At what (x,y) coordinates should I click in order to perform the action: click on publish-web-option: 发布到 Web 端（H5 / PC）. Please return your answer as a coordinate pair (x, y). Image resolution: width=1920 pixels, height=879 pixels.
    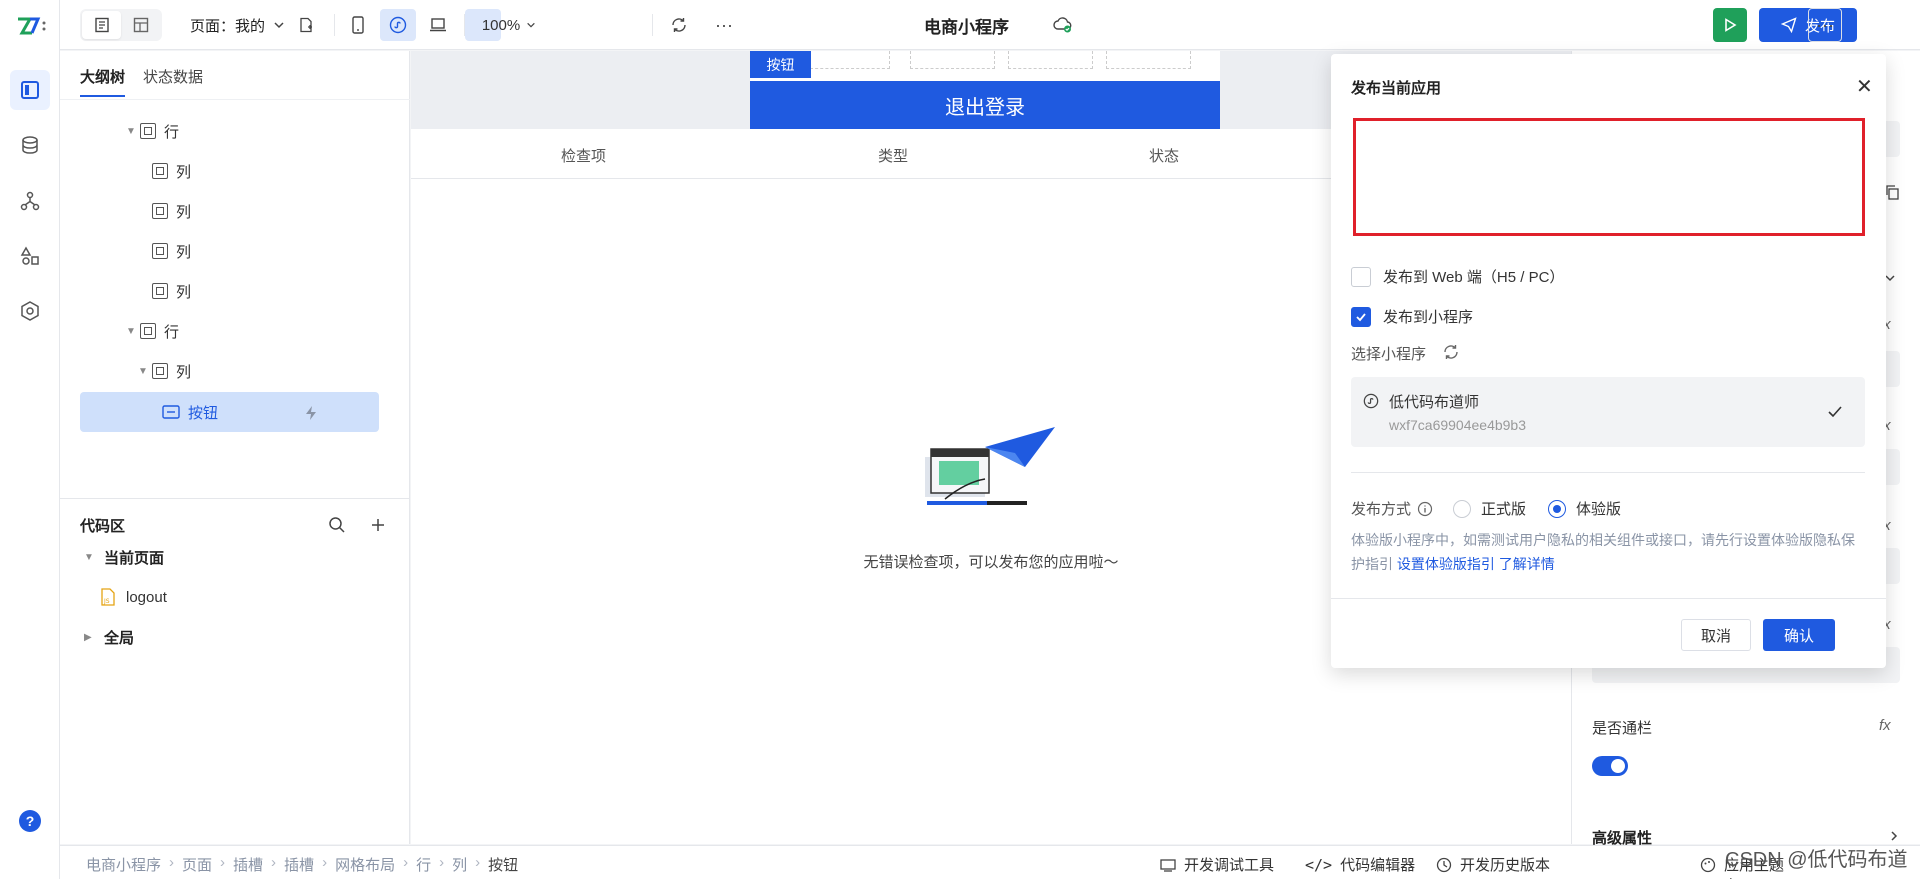
    Looking at the image, I should click on (1457, 276).